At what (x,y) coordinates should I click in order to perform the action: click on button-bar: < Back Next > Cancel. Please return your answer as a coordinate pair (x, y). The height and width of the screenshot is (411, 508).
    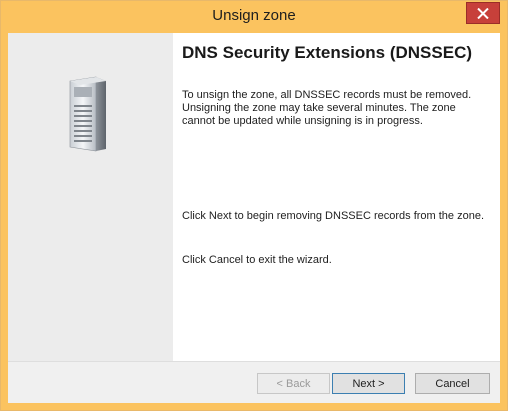
    Looking at the image, I should click on (254, 382).